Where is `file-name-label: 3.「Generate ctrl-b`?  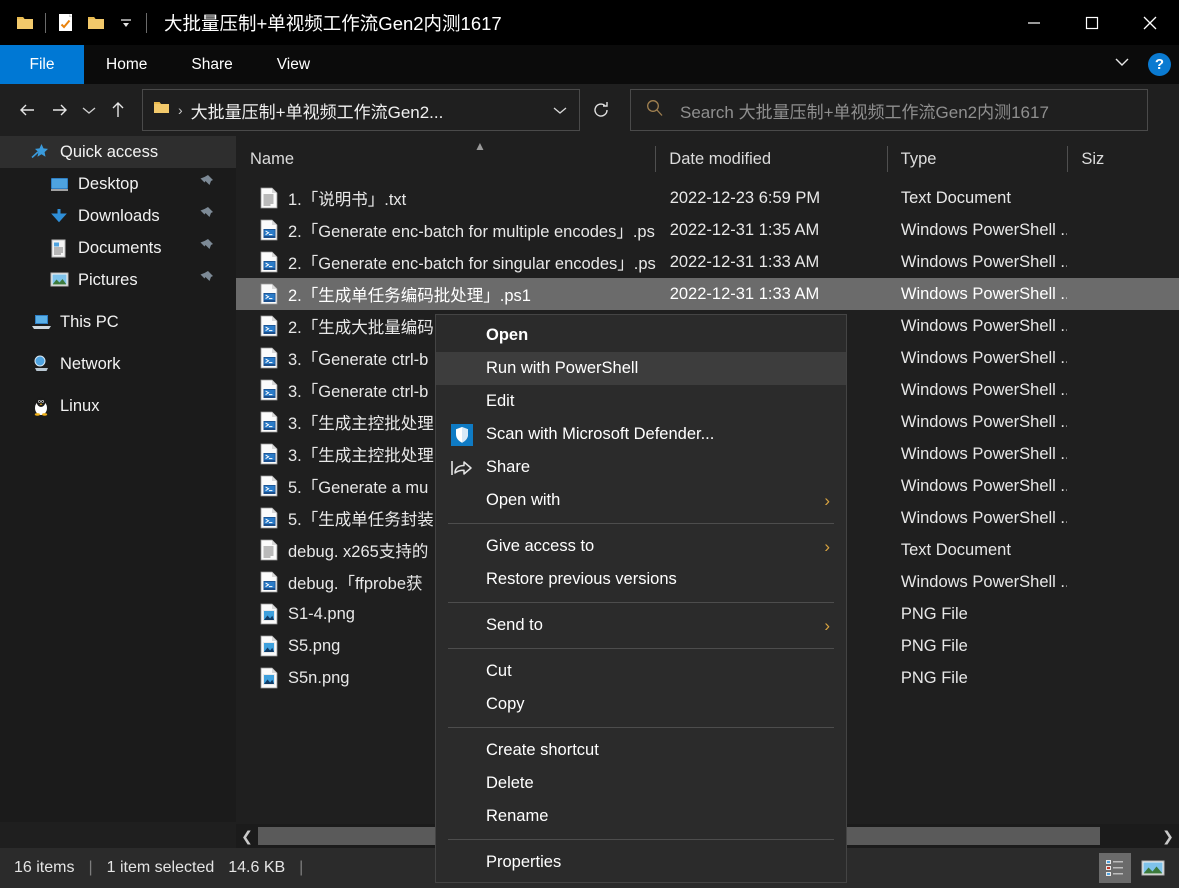
file-name-label: 3.「Generate ctrl-b is located at coordinates (358, 360).